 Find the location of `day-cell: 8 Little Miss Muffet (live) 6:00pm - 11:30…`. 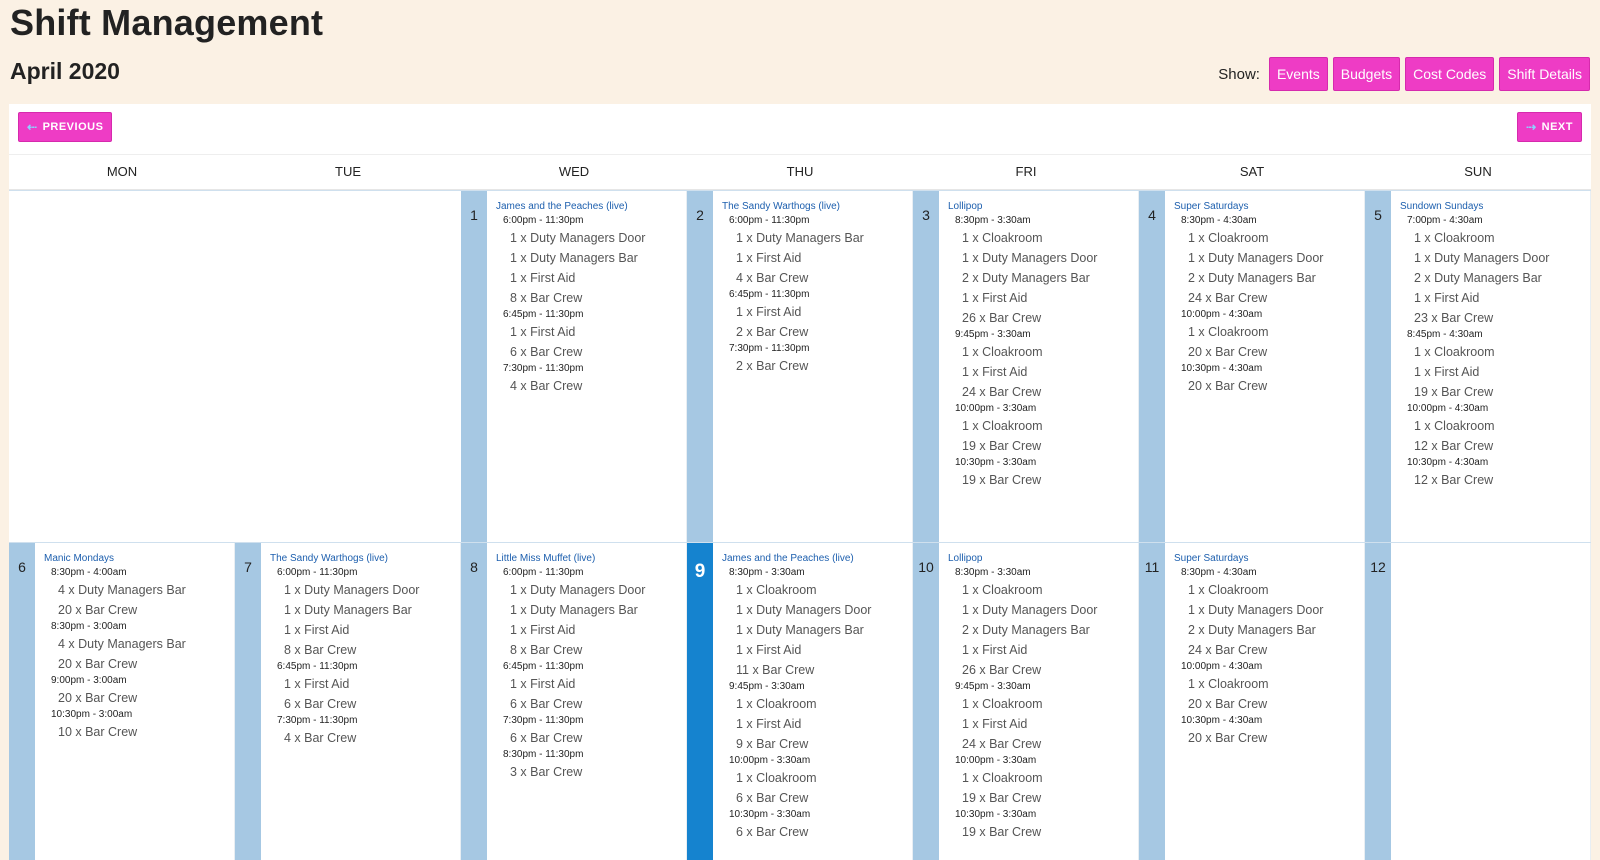

day-cell: 8 Little Miss Muffet (live) 6:00pm - 11:30… is located at coordinates (574, 701).